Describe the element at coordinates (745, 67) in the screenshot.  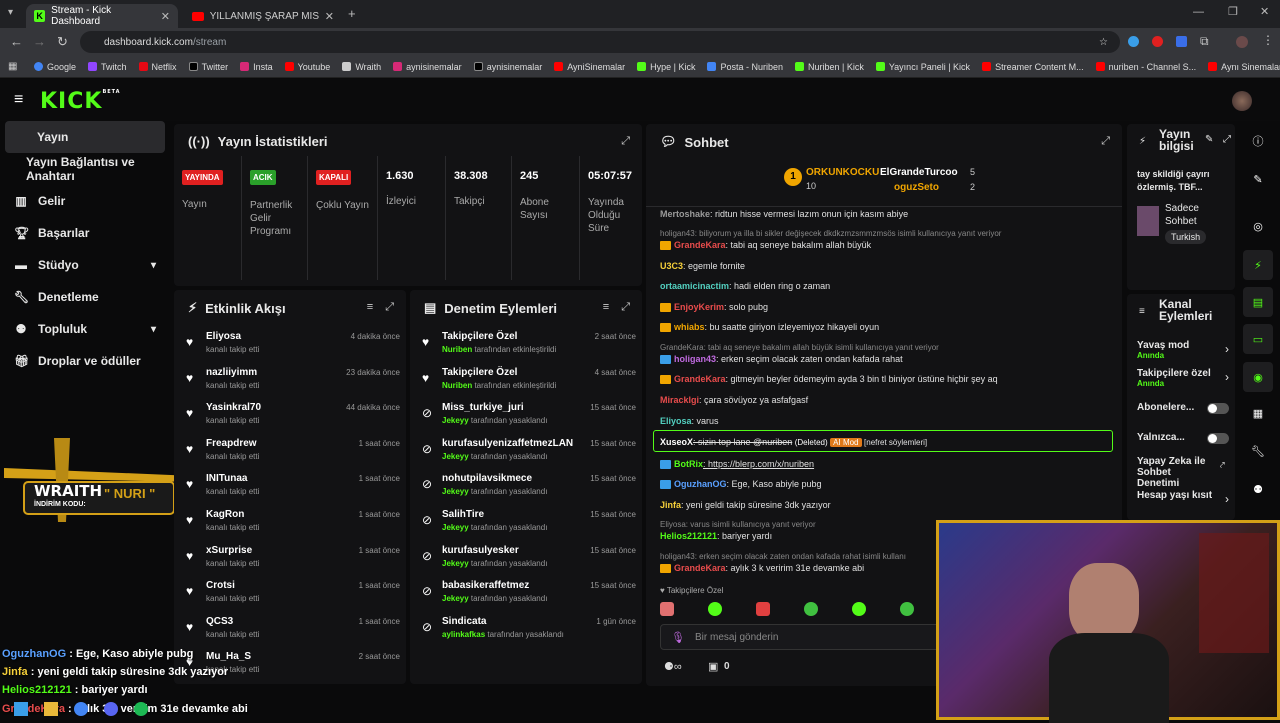
I see `bookmark: Posta - Nuriben` at that location.